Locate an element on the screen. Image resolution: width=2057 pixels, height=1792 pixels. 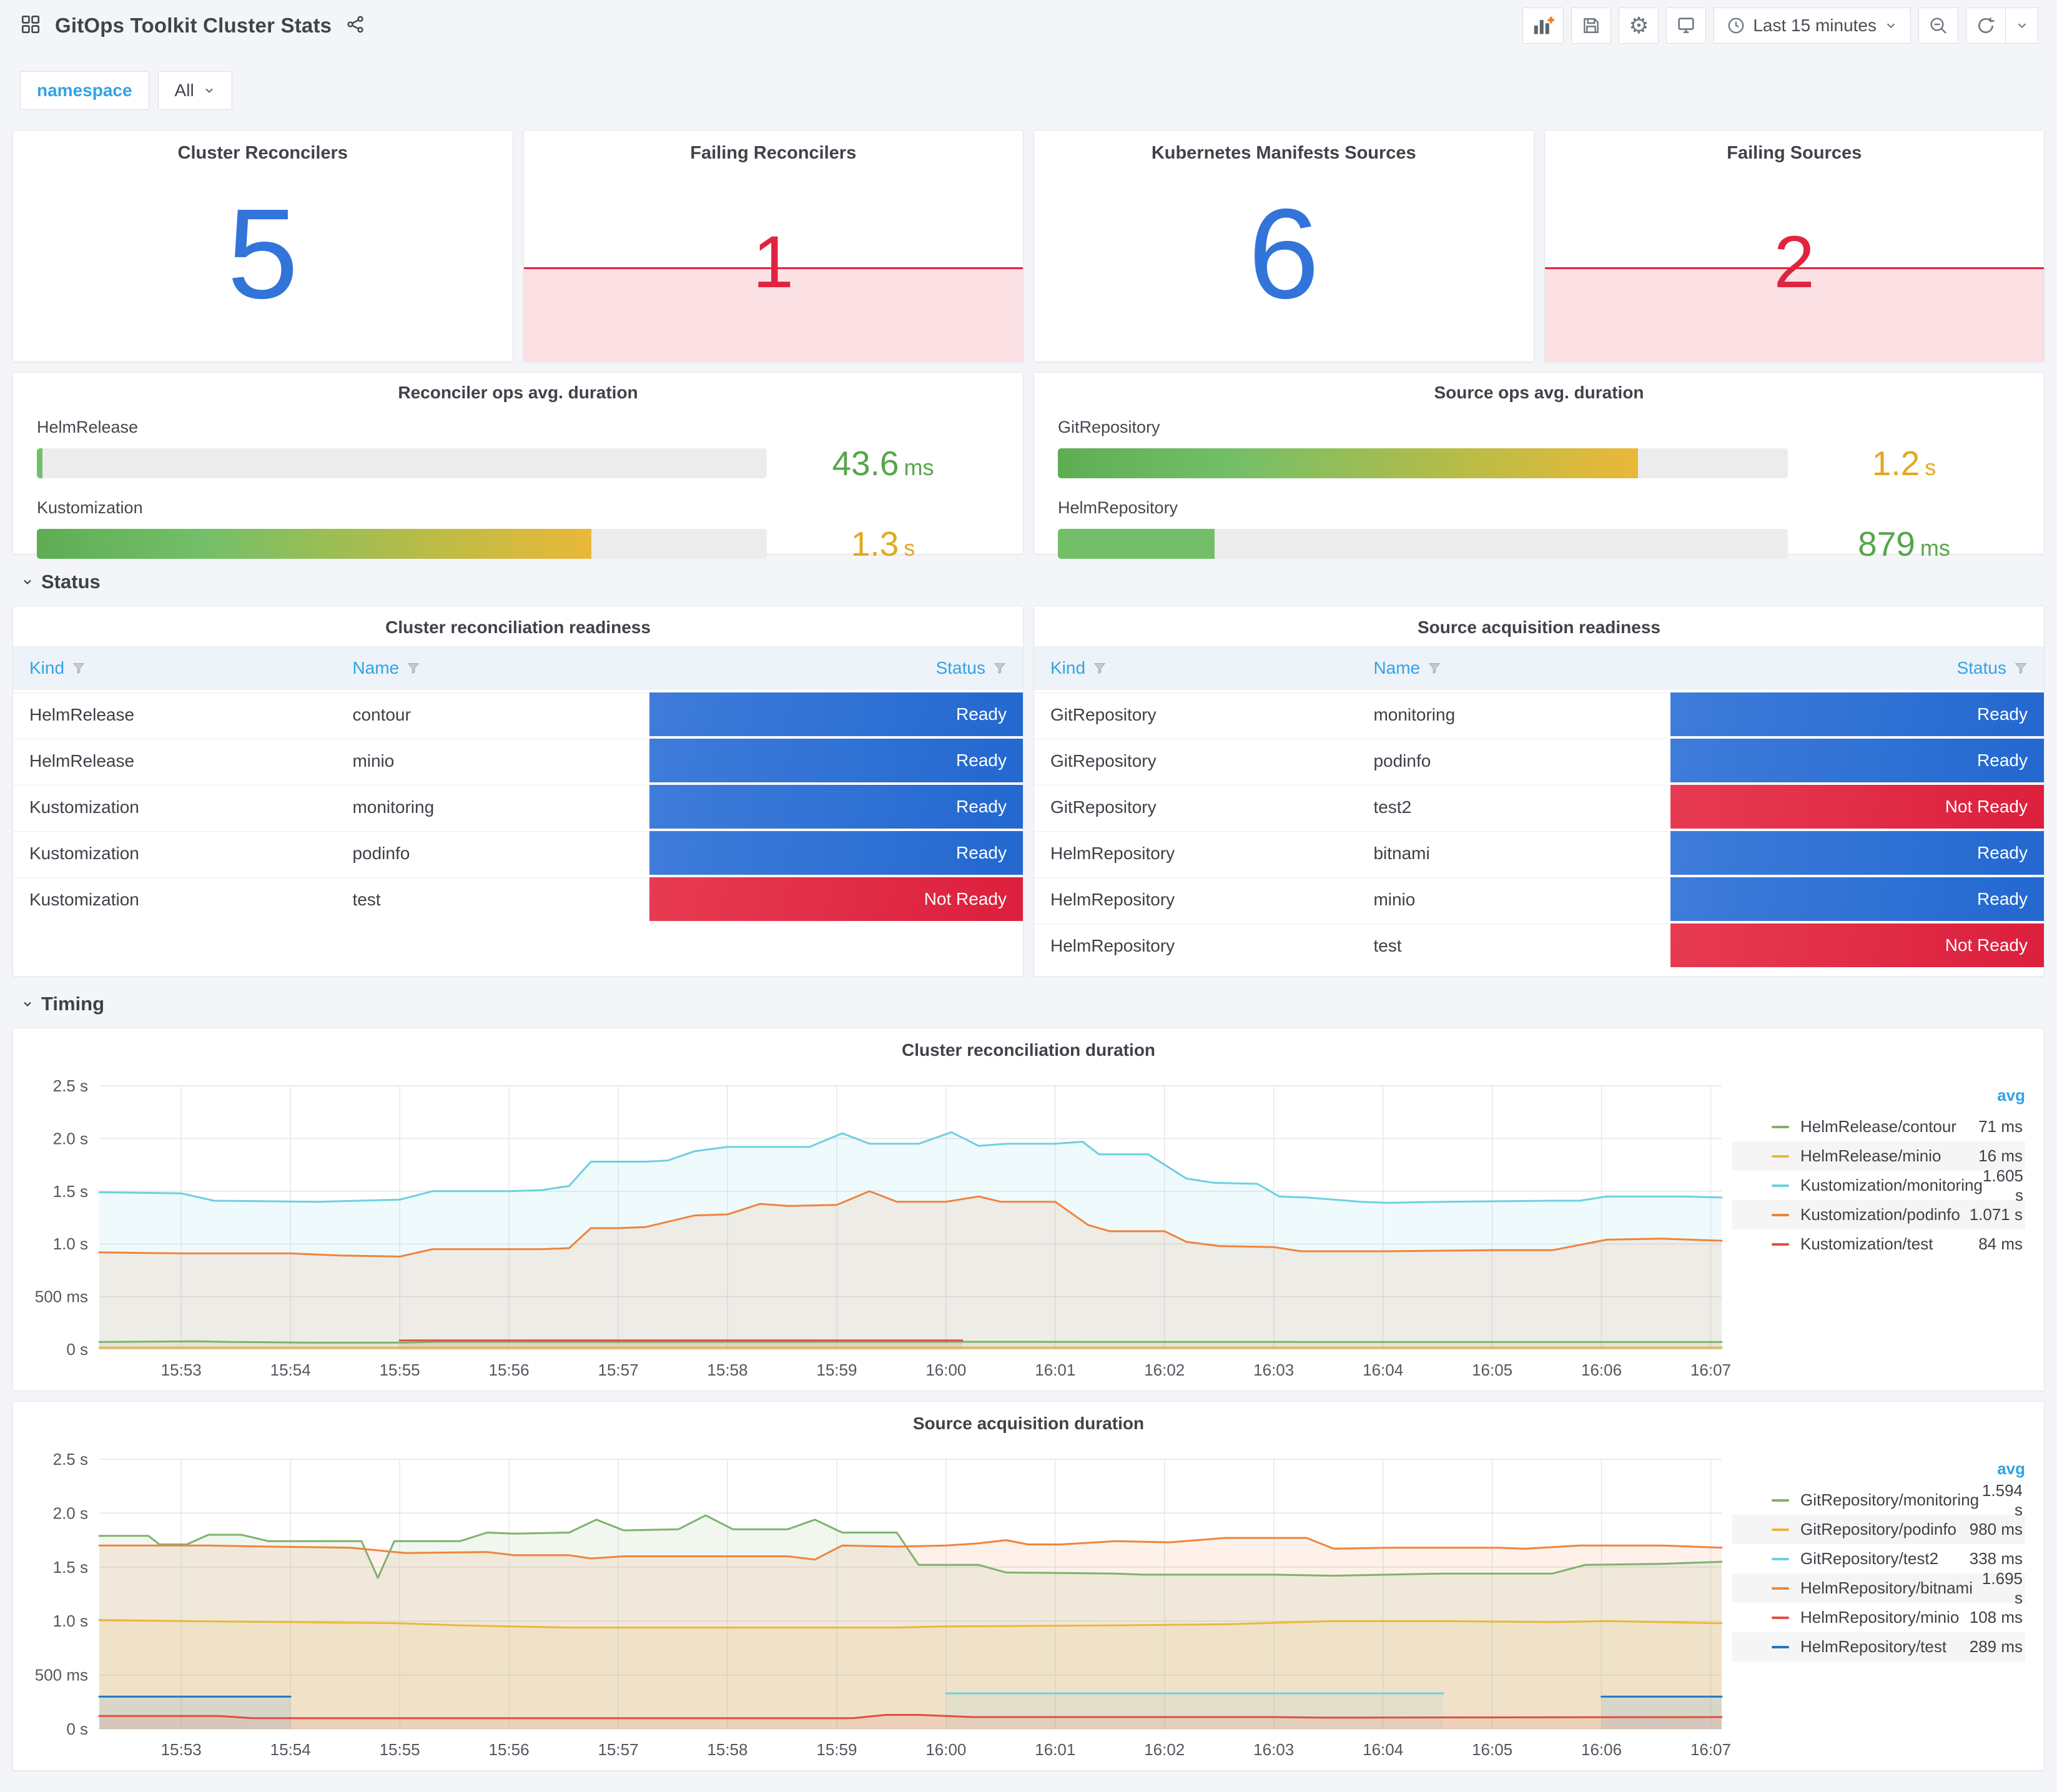
stat-panel-cluster-reconcilers: Cluster Reconcilers 5 is located at coordinates (262, 246).